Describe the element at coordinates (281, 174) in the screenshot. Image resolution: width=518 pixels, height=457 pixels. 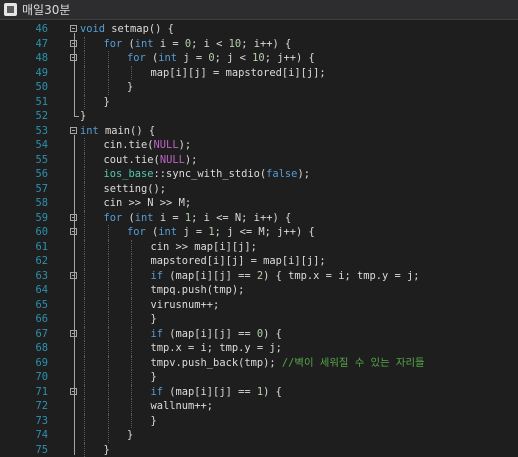
I see `kw-token: false` at that location.